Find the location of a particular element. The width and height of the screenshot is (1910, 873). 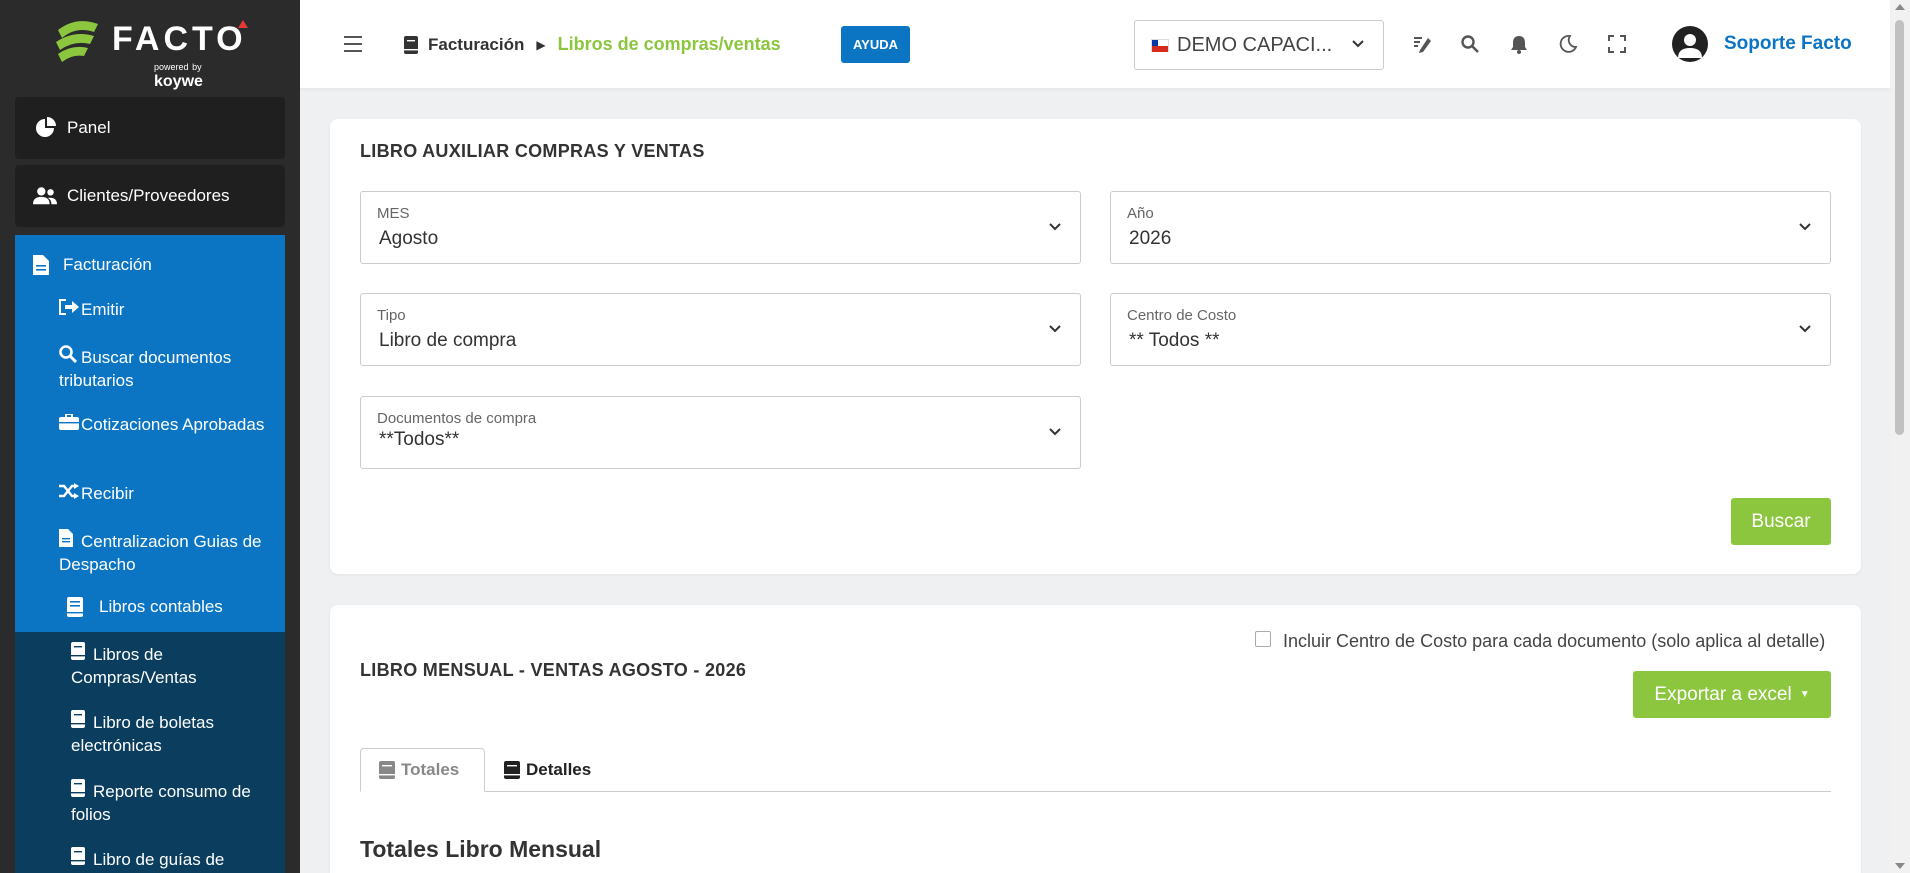

bell-icon is located at coordinates (1519, 44).